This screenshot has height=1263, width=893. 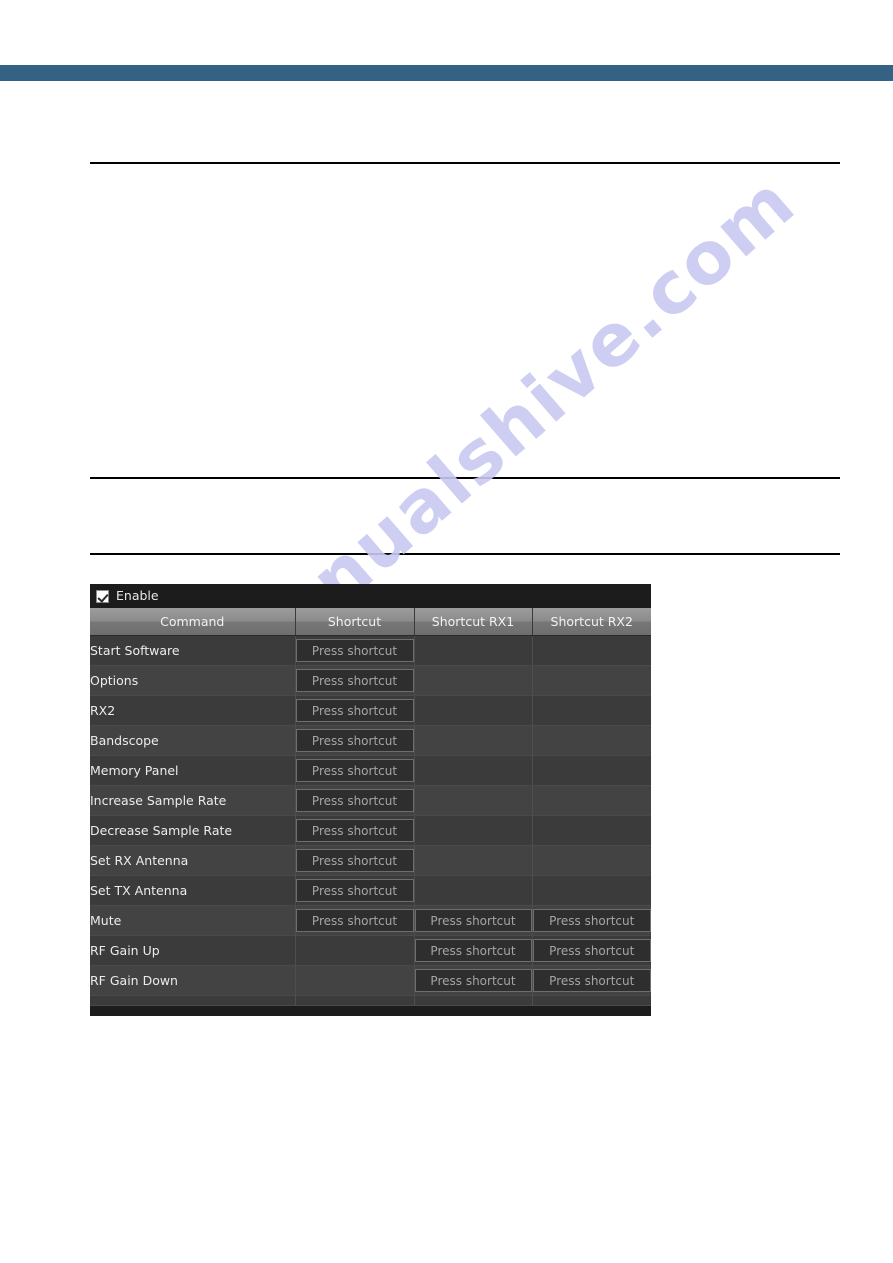 I want to click on command-label: Set RX Antenna, so click(x=193, y=860).